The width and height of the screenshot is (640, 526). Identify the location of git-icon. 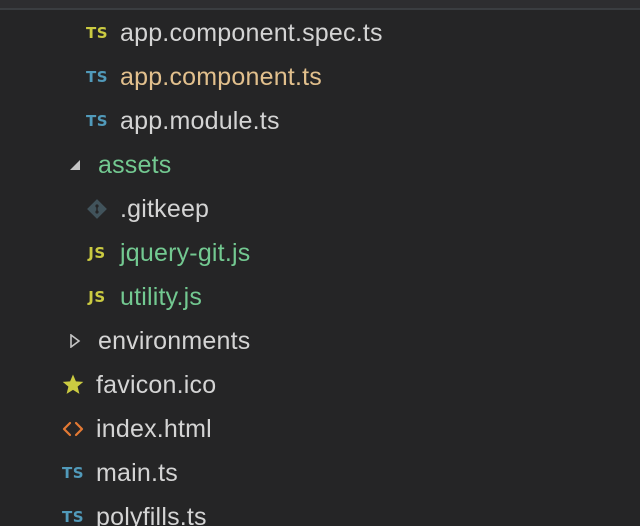
(97, 209).